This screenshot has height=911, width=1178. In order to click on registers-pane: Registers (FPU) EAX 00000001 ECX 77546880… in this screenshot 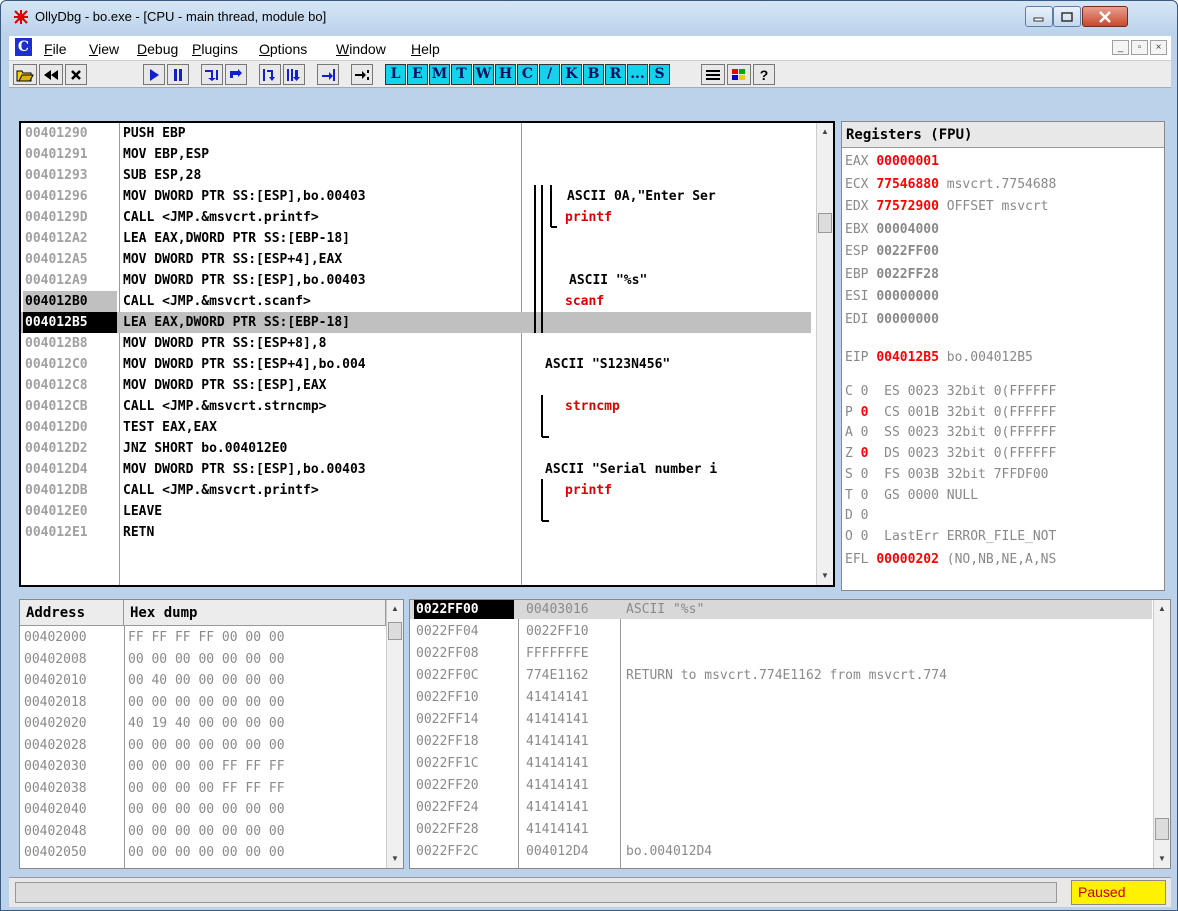, I will do `click(1003, 356)`.